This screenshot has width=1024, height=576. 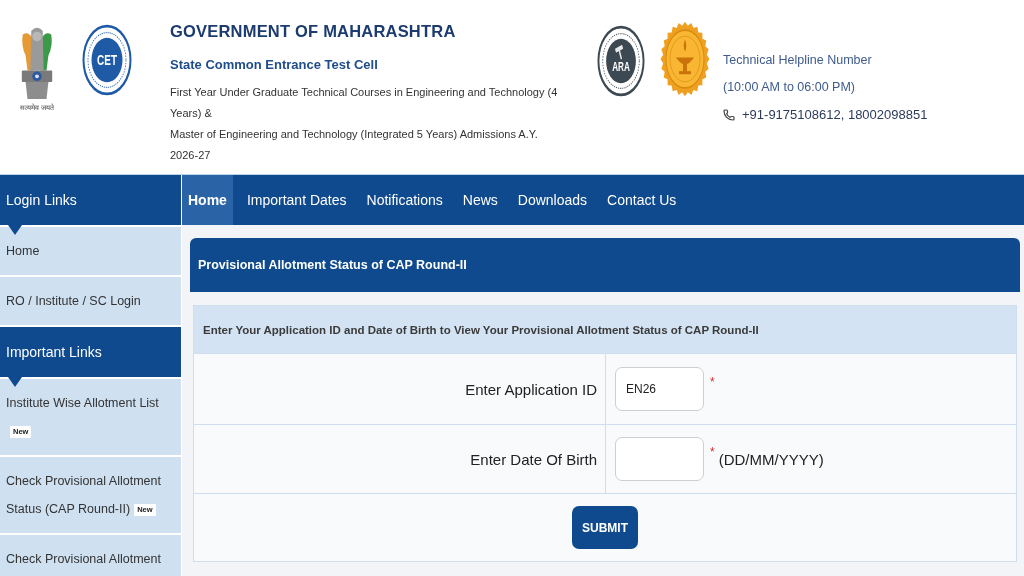 I want to click on panel-title: Provisional Allotment Status of CAP Round-II, so click(x=605, y=265).